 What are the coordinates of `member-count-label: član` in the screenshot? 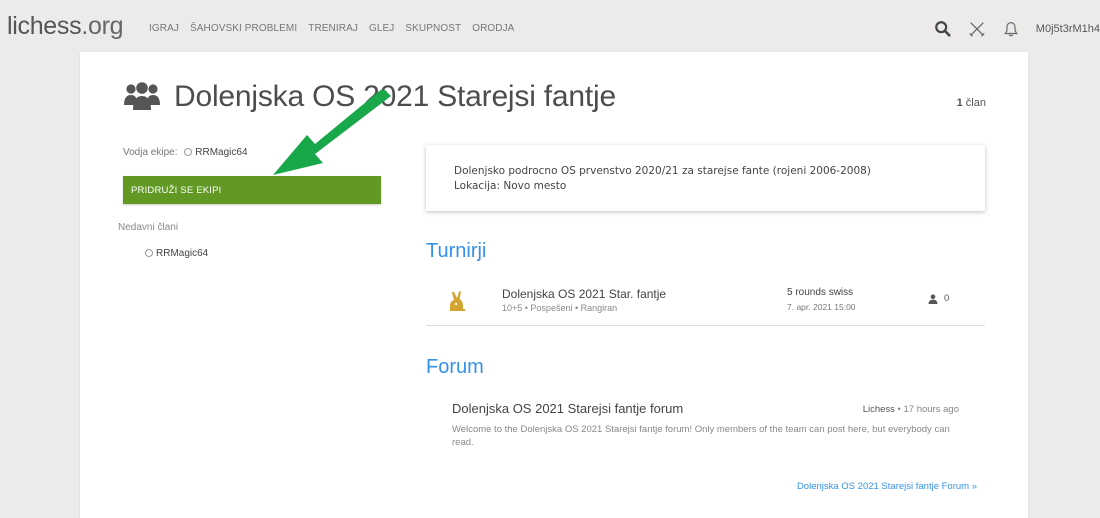 It's located at (974, 103).